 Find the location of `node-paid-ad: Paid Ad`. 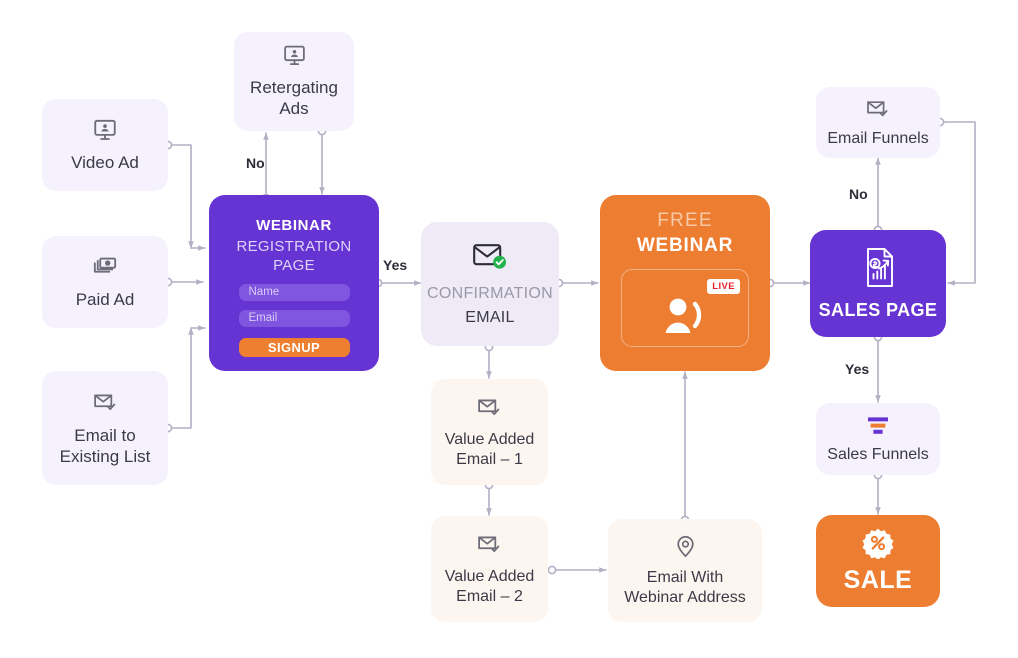

node-paid-ad: Paid Ad is located at coordinates (105, 282).